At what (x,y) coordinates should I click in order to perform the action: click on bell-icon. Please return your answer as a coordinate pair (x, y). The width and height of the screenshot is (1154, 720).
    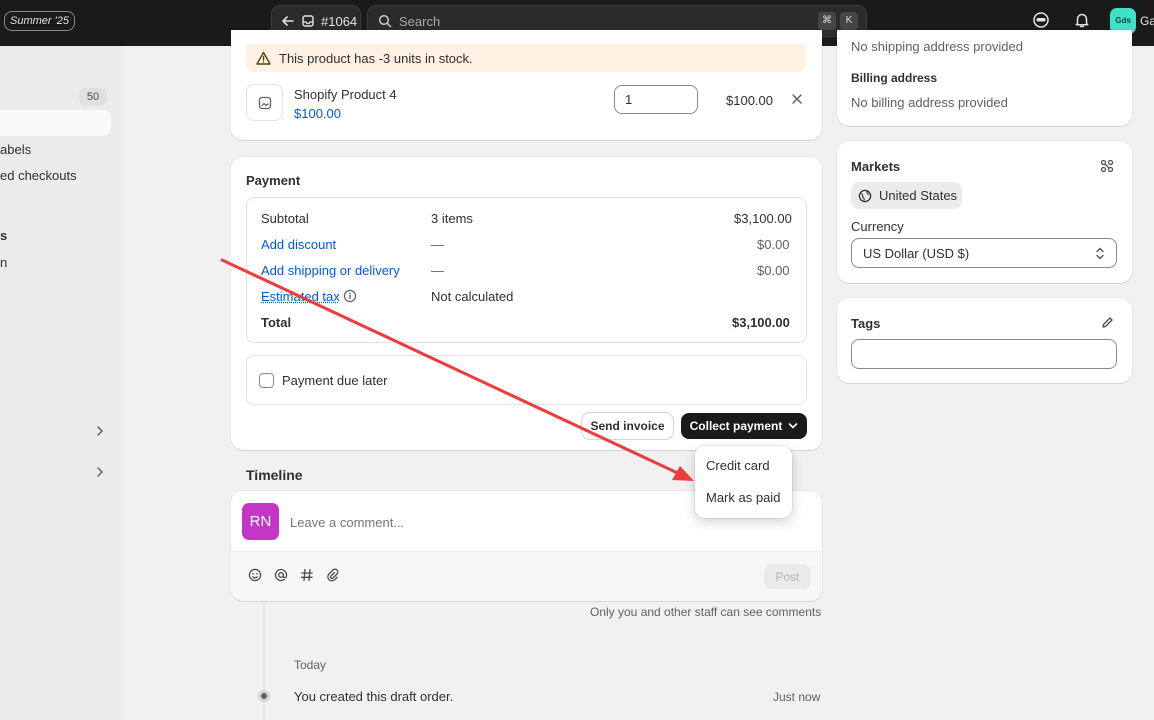
    Looking at the image, I should click on (1082, 20).